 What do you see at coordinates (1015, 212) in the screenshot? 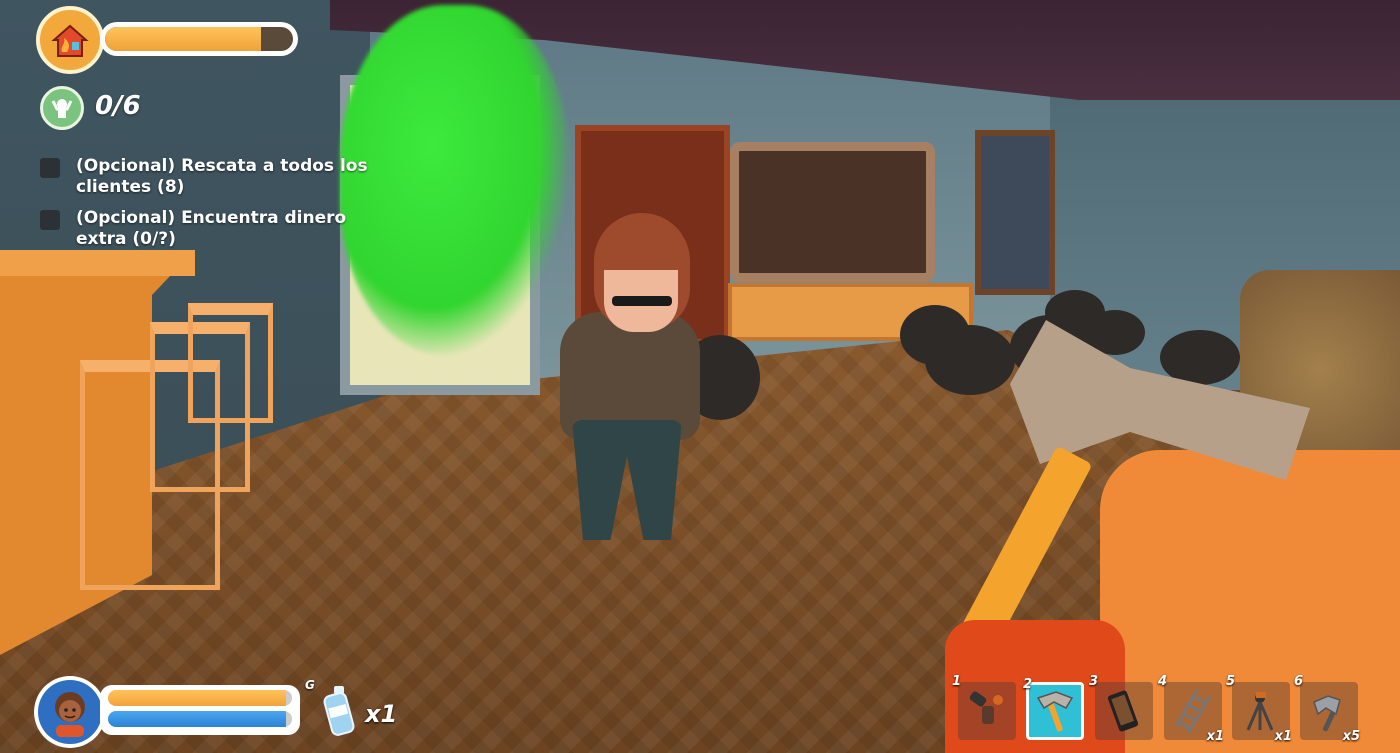
I see `window` at bounding box center [1015, 212].